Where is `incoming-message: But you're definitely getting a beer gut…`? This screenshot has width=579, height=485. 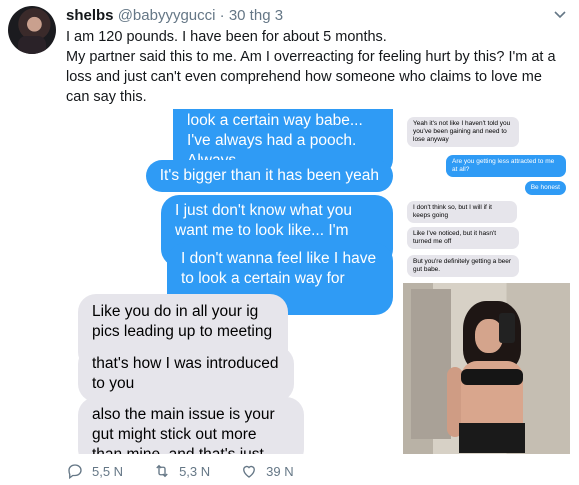
incoming-message: But you're definitely getting a beer gut… is located at coordinates (463, 266).